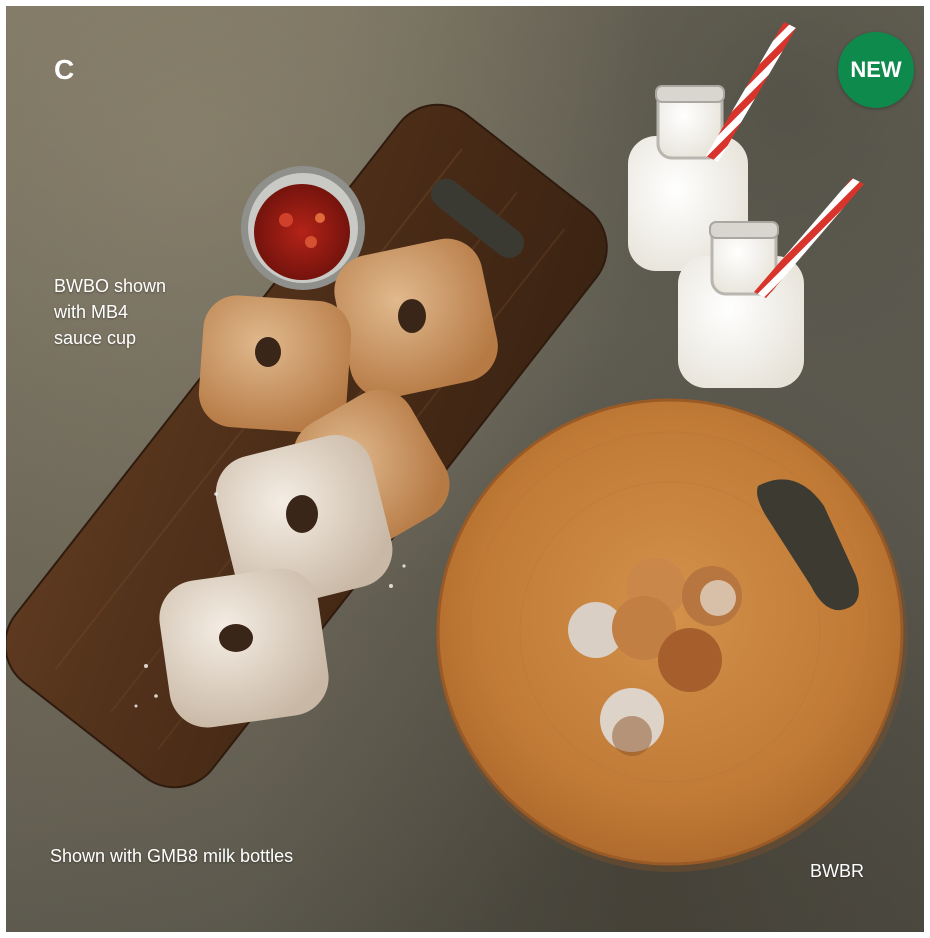  What do you see at coordinates (244, 648) in the screenshot?
I see `sugar-donut-bottom` at bounding box center [244, 648].